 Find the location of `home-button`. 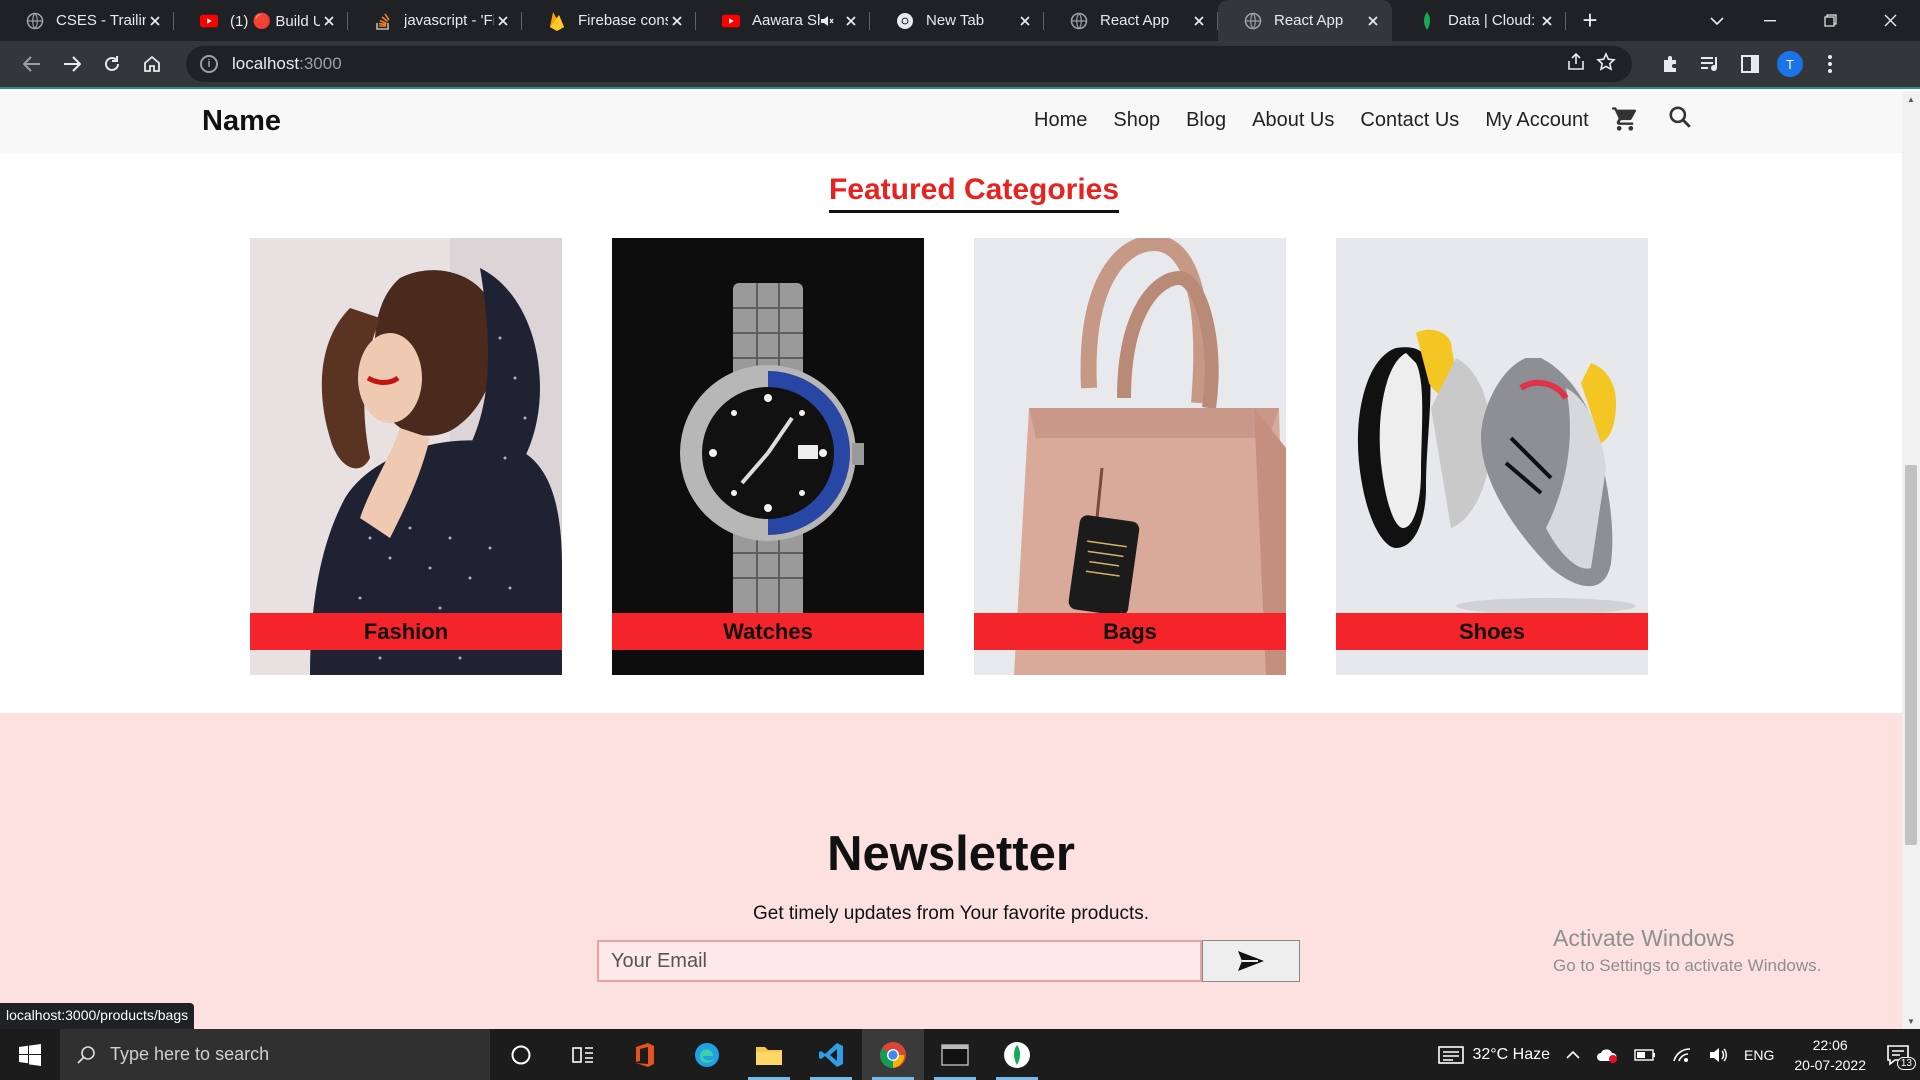

home-button is located at coordinates (152, 64).